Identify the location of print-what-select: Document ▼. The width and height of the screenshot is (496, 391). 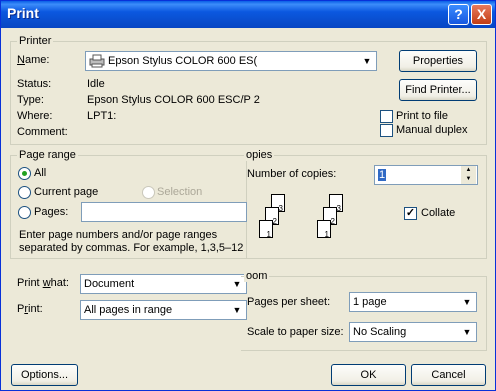
(163, 284).